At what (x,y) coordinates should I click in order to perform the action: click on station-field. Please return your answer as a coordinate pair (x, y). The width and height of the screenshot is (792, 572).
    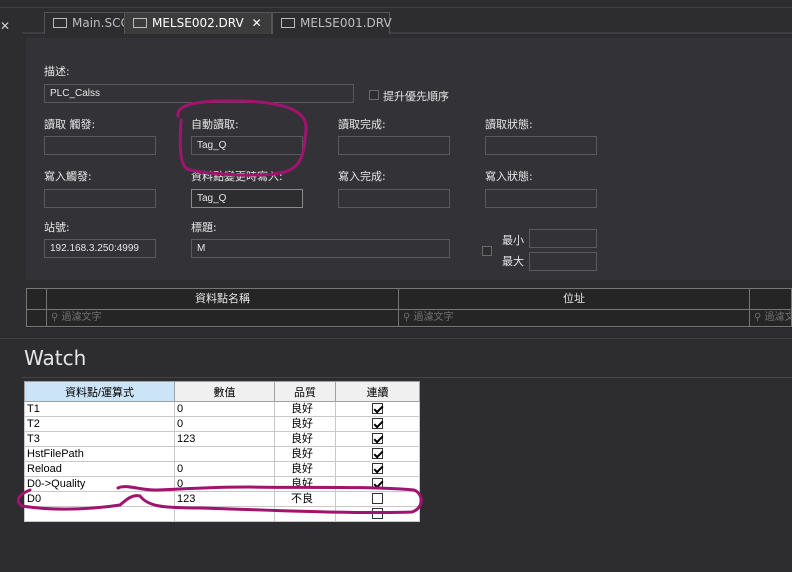
    Looking at the image, I should click on (100, 248).